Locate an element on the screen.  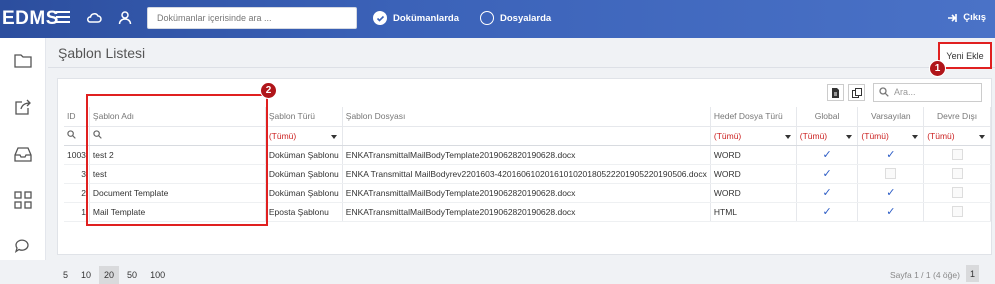
radio-documents: Dokümanlarda is located at coordinates (416, 18).